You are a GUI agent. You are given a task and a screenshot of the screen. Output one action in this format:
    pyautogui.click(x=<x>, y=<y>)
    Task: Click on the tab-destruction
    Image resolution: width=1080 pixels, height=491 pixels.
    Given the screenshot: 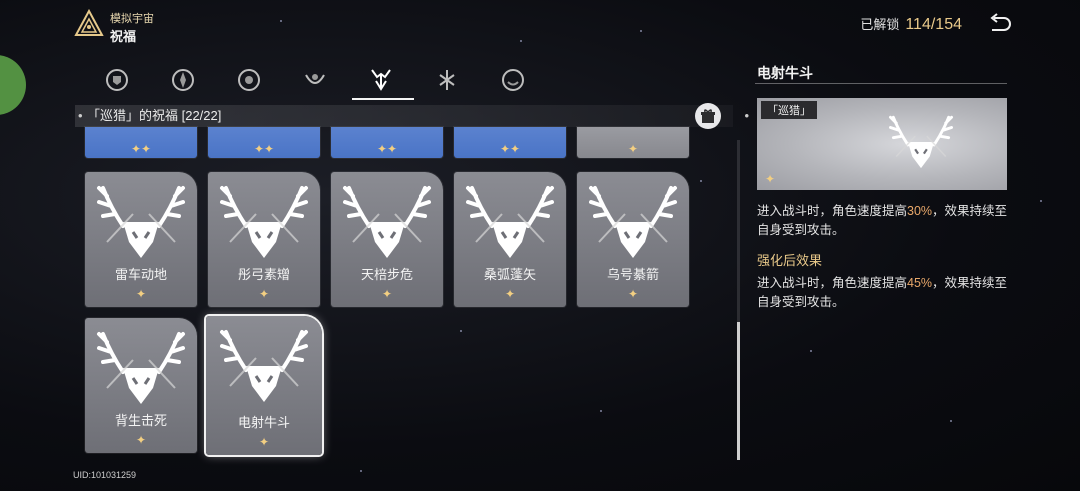 What is the action you would take?
    pyautogui.click(x=447, y=80)
    